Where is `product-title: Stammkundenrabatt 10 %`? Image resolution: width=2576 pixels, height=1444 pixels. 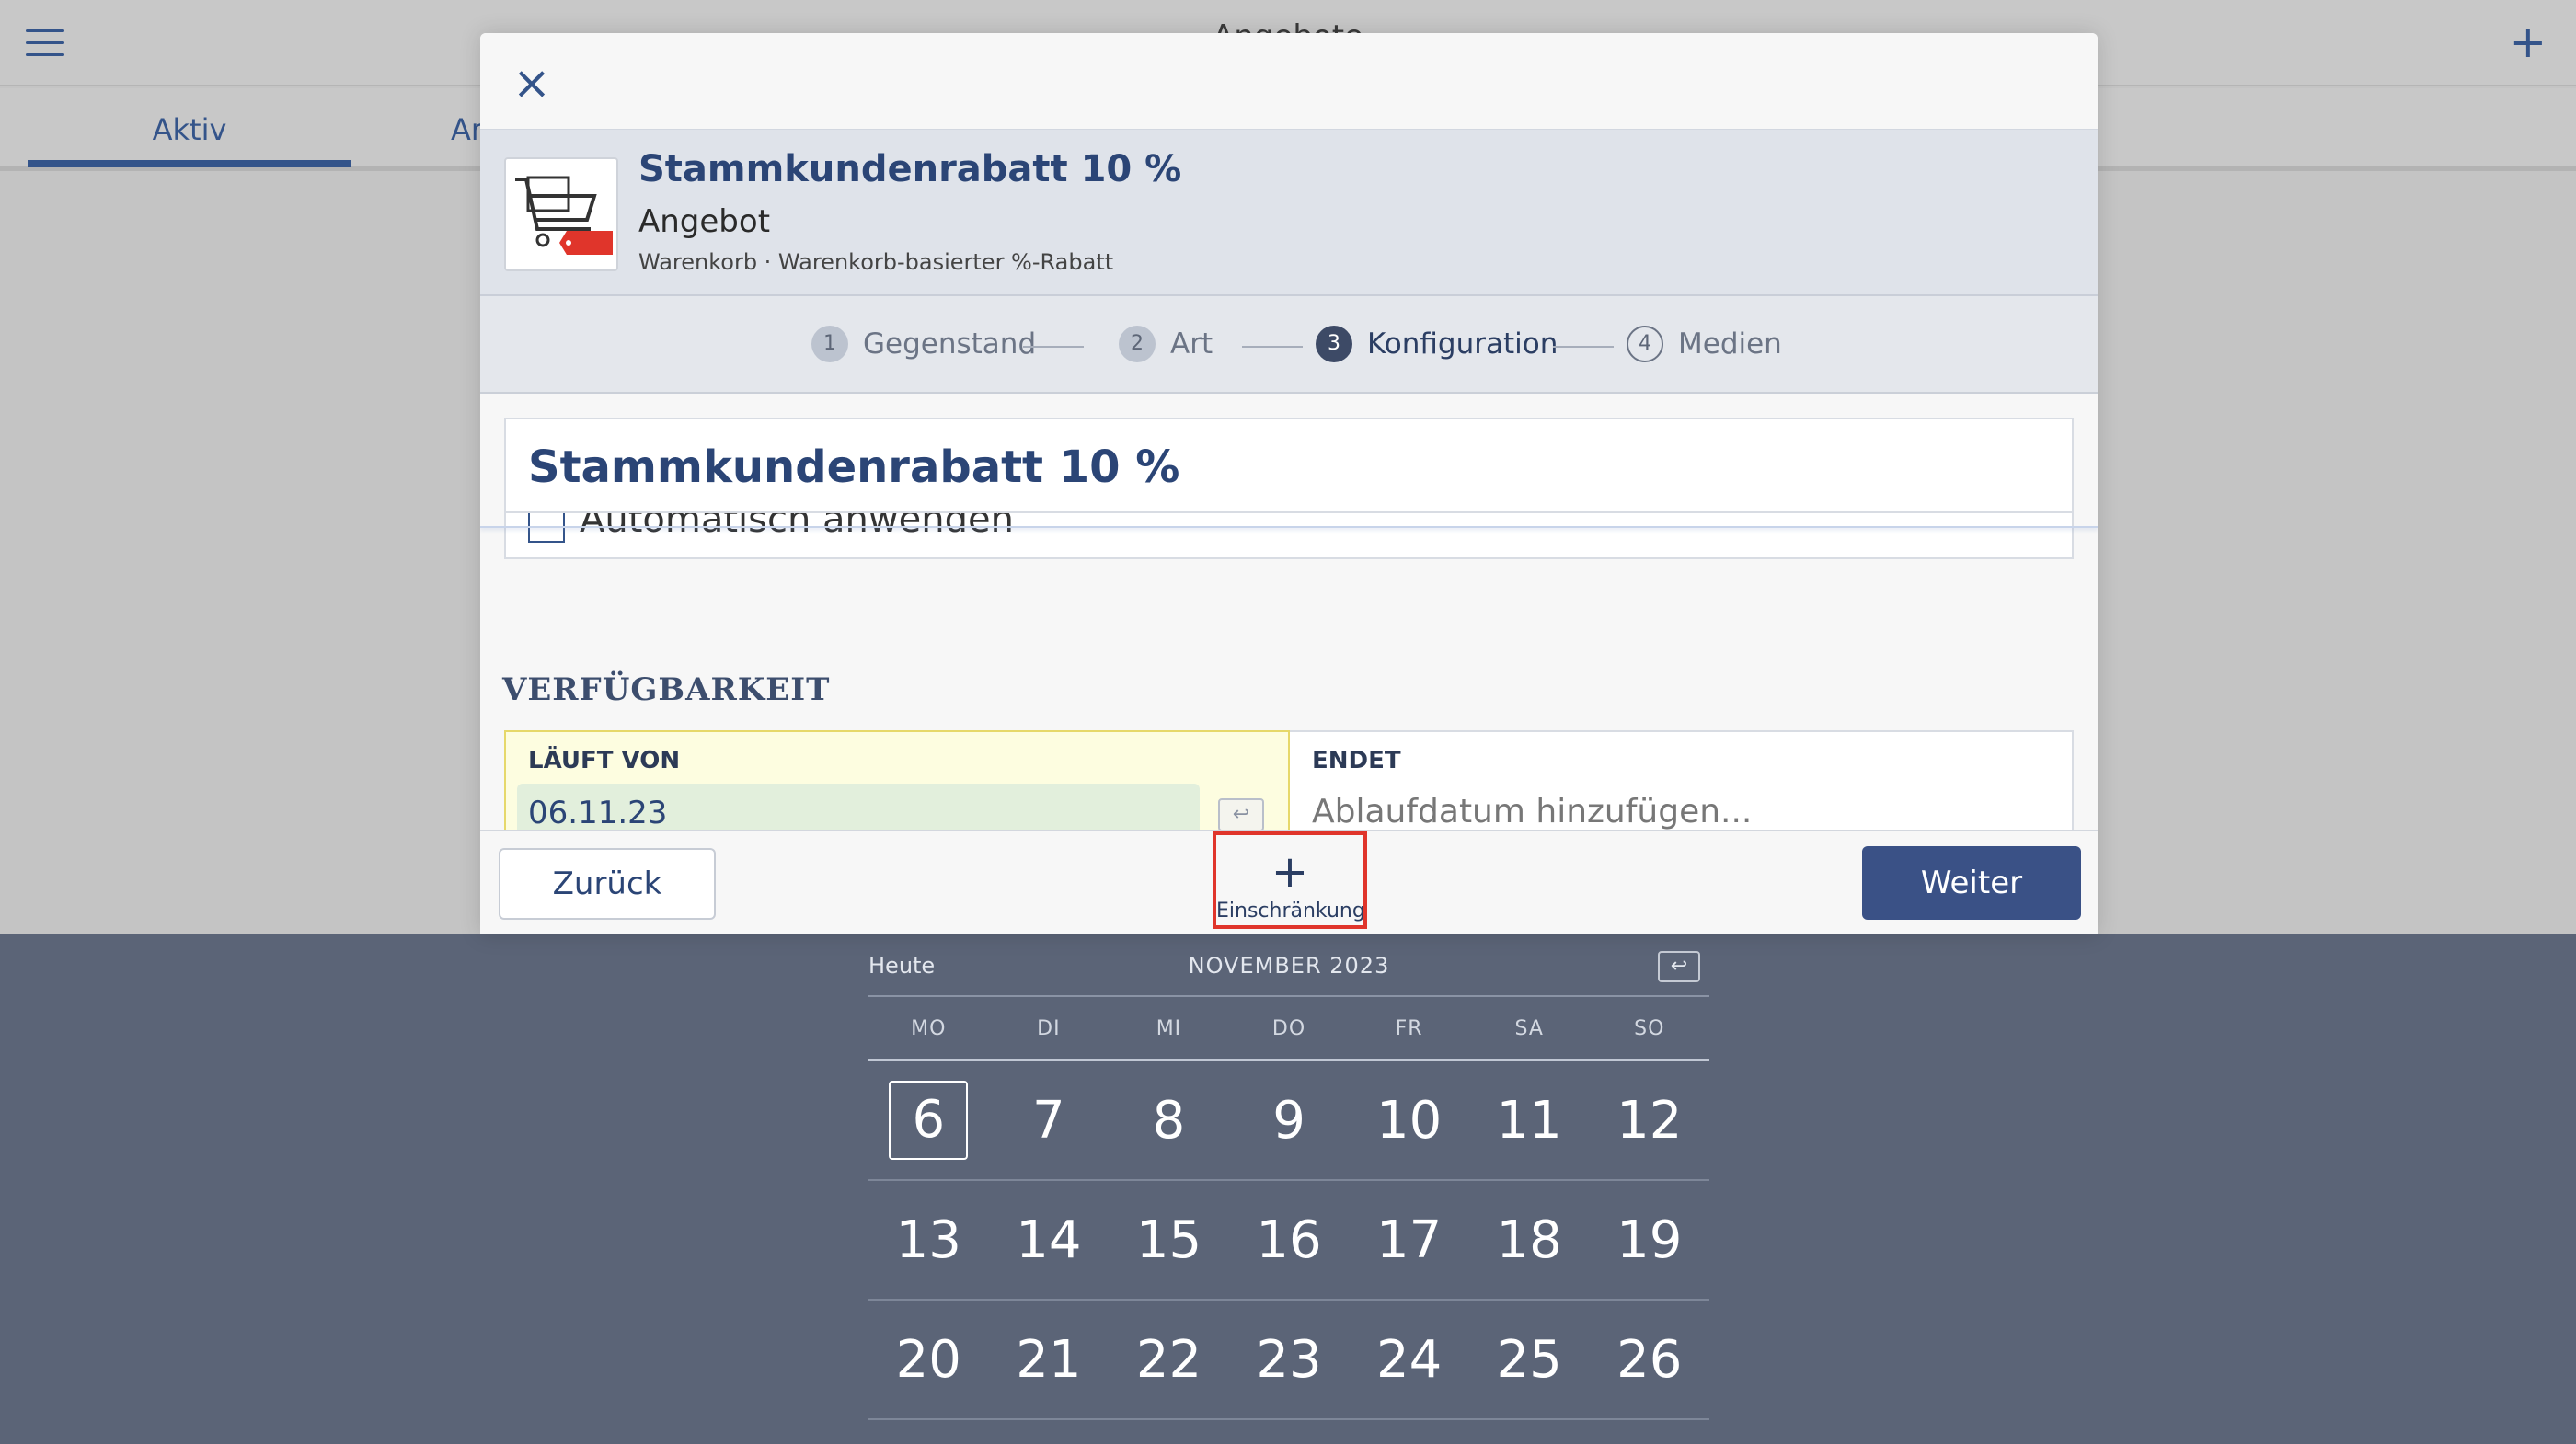 product-title: Stammkundenrabatt 10 % is located at coordinates (910, 169).